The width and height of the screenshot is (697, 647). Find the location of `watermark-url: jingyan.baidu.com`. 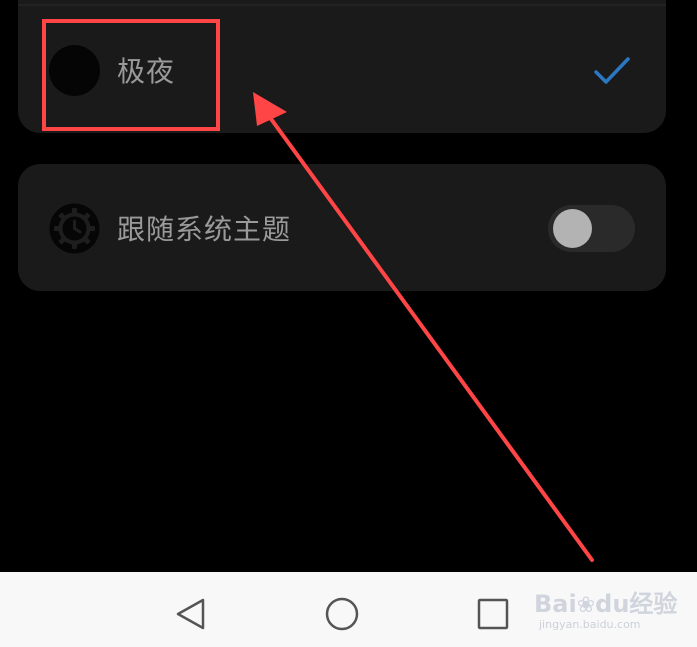

watermark-url: jingyan.baidu.com is located at coordinates (590, 624).